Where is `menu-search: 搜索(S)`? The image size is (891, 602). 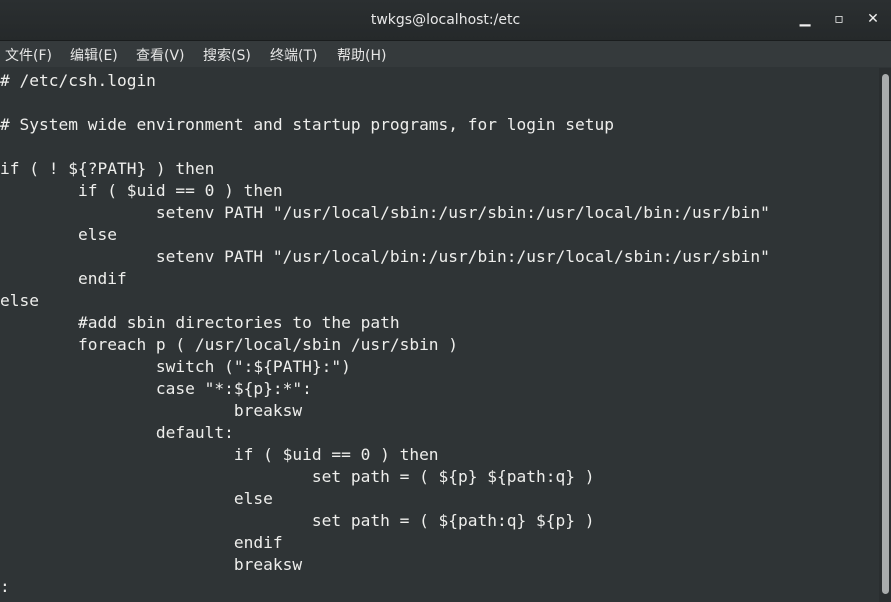
menu-search: 搜索(S) is located at coordinates (227, 55).